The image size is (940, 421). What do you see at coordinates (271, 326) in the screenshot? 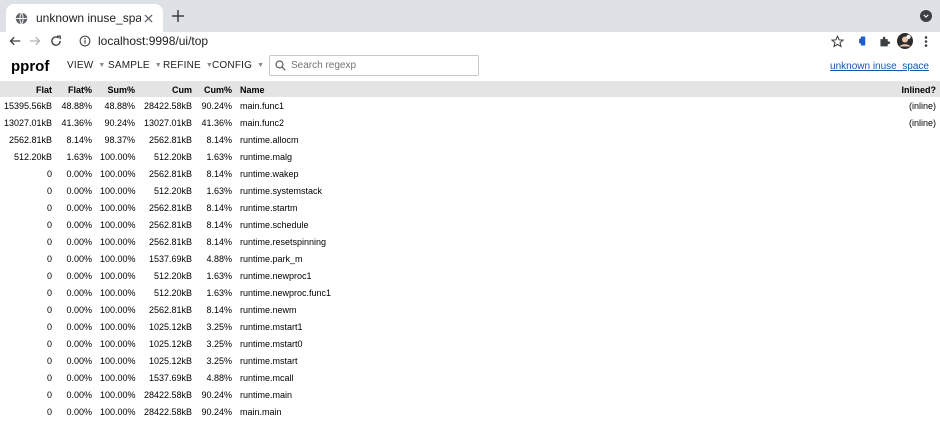
I see `cell-name: runtime.mstart1` at bounding box center [271, 326].